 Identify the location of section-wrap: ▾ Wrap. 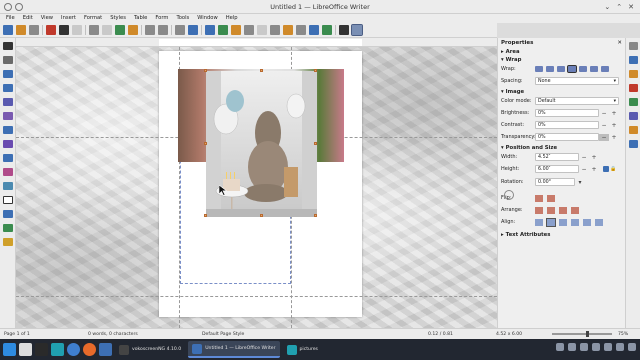
(561, 59).